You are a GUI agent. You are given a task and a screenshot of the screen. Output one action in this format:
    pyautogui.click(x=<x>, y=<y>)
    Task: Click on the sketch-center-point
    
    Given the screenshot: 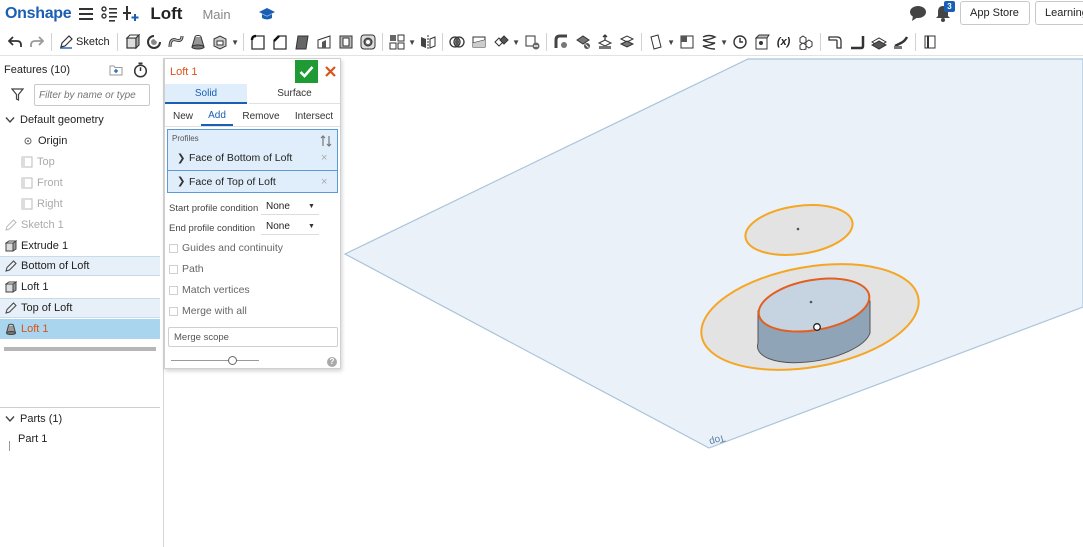 What is the action you would take?
    pyautogui.click(x=811, y=302)
    